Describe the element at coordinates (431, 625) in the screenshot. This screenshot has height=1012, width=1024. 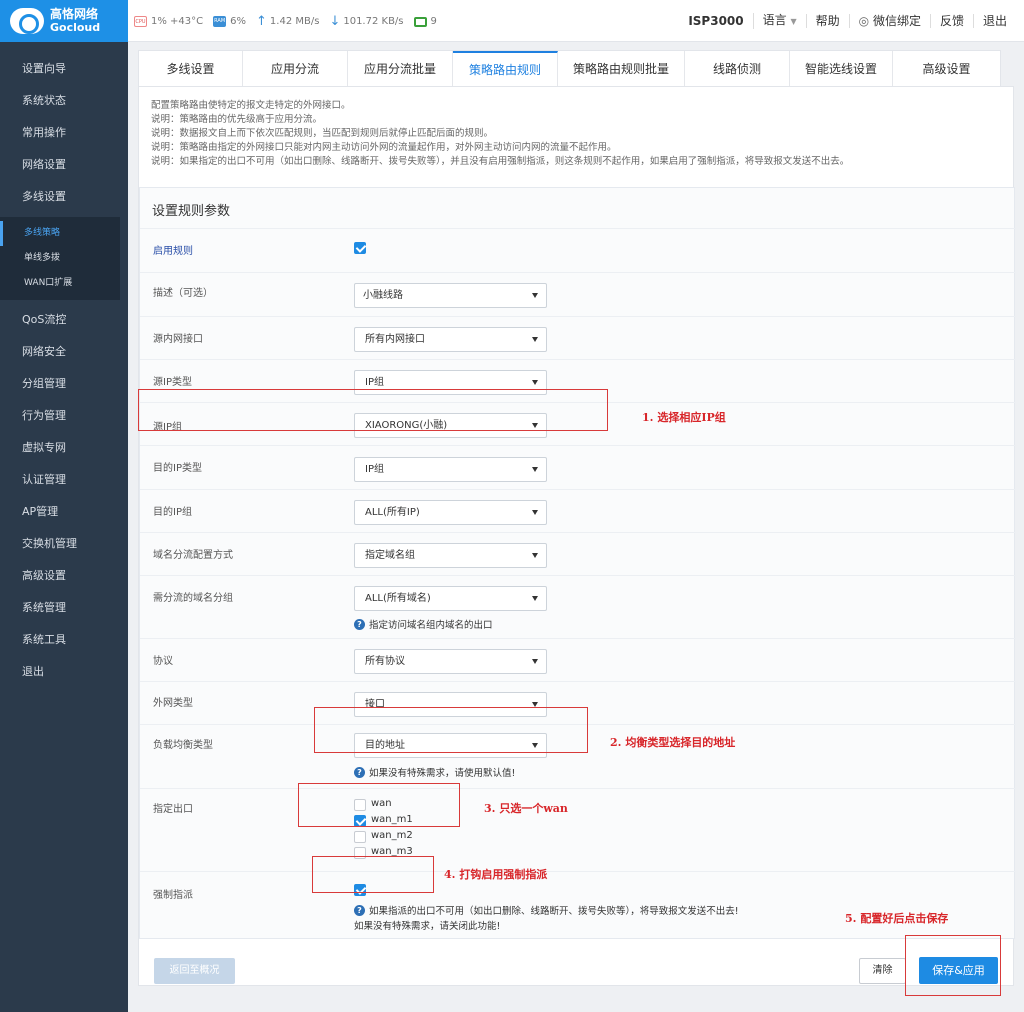
I see `domain-group-help-text: 指定访问域名组内域名的出口` at that location.